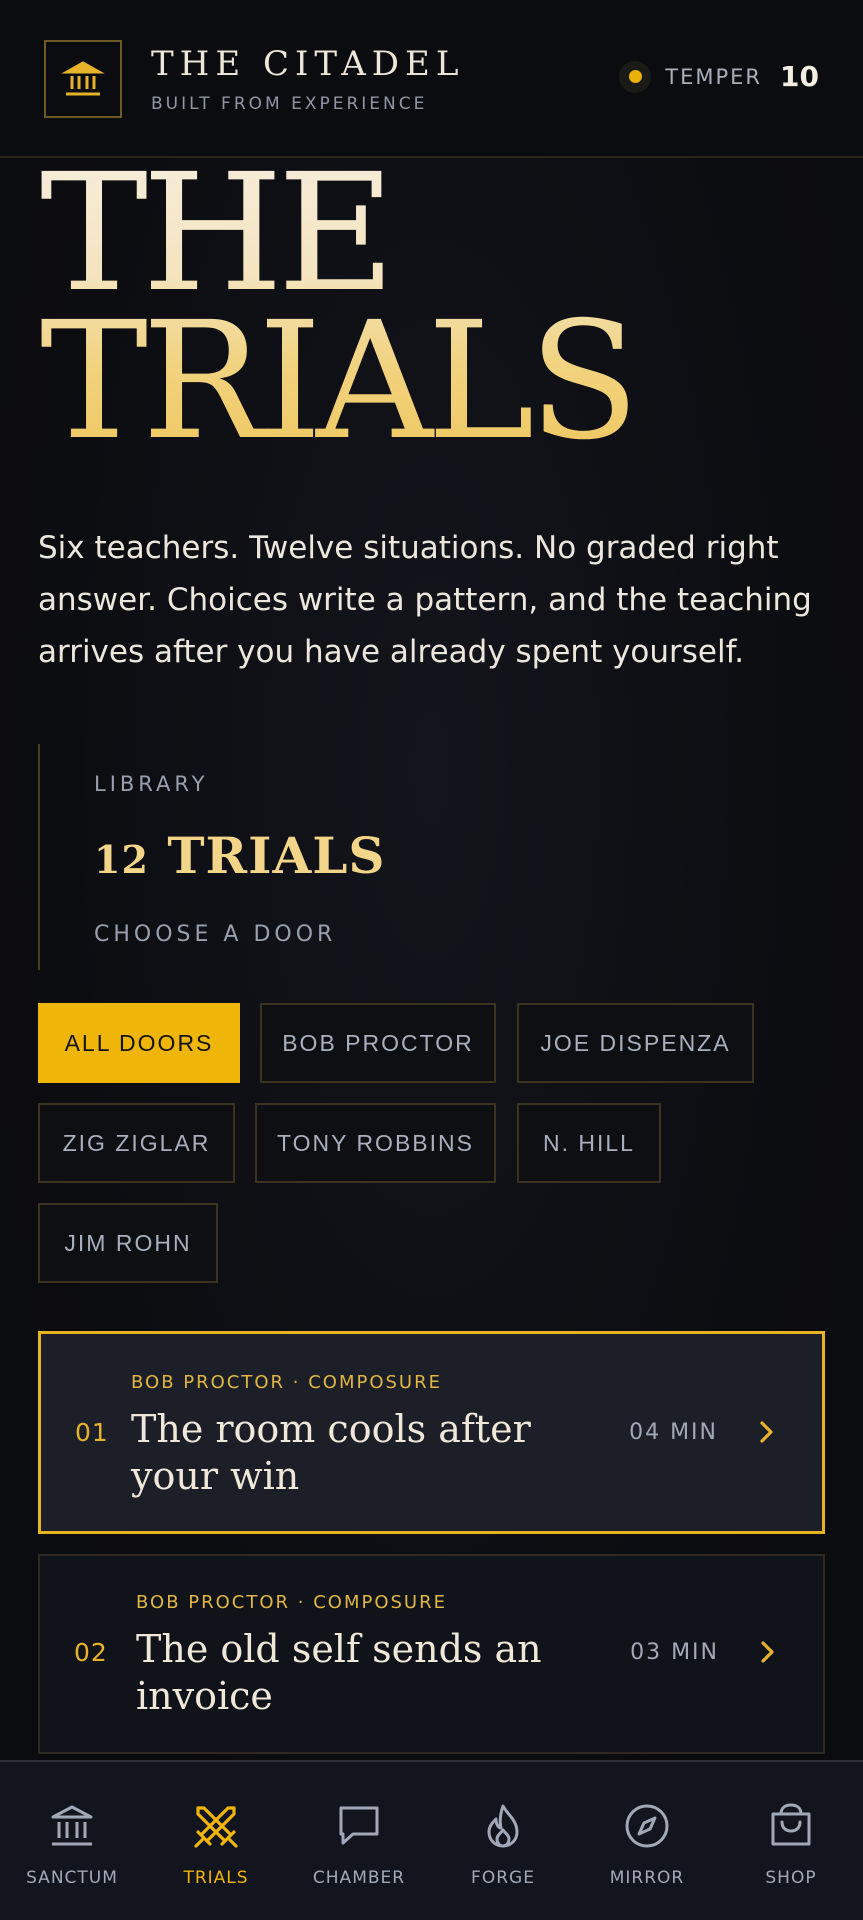 Image resolution: width=863 pixels, height=1920 pixels. What do you see at coordinates (72, 1878) in the screenshot?
I see `nav-label-sanctum: SANCTUM` at bounding box center [72, 1878].